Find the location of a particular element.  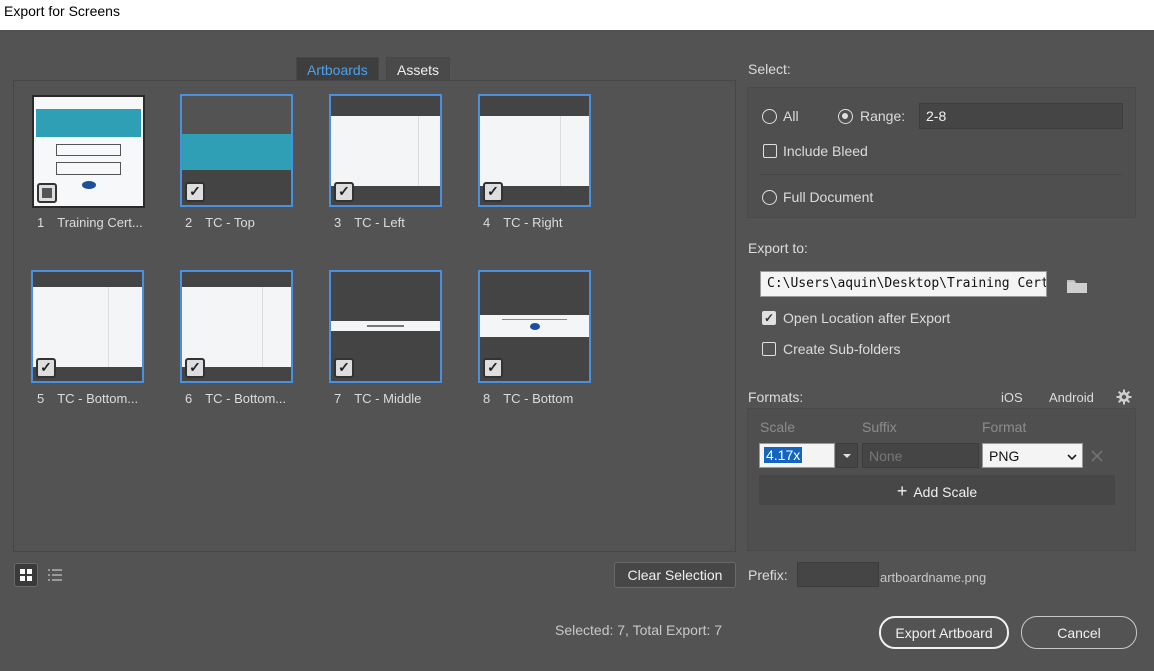

date-box is located at coordinates (88, 168).